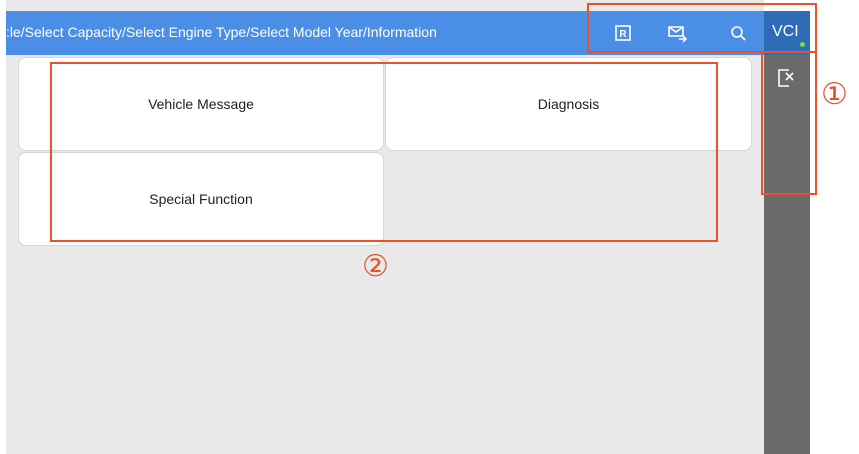 This screenshot has height=454, width=859. What do you see at coordinates (834, 94) in the screenshot?
I see `annotation-marker-1: ①` at bounding box center [834, 94].